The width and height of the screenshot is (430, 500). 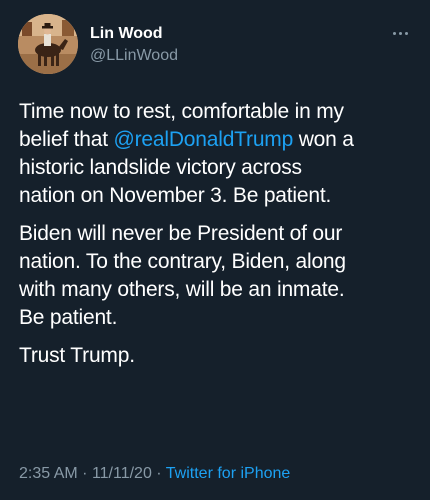 What do you see at coordinates (134, 56) in the screenshot?
I see `author-handle: @LLinWood` at bounding box center [134, 56].